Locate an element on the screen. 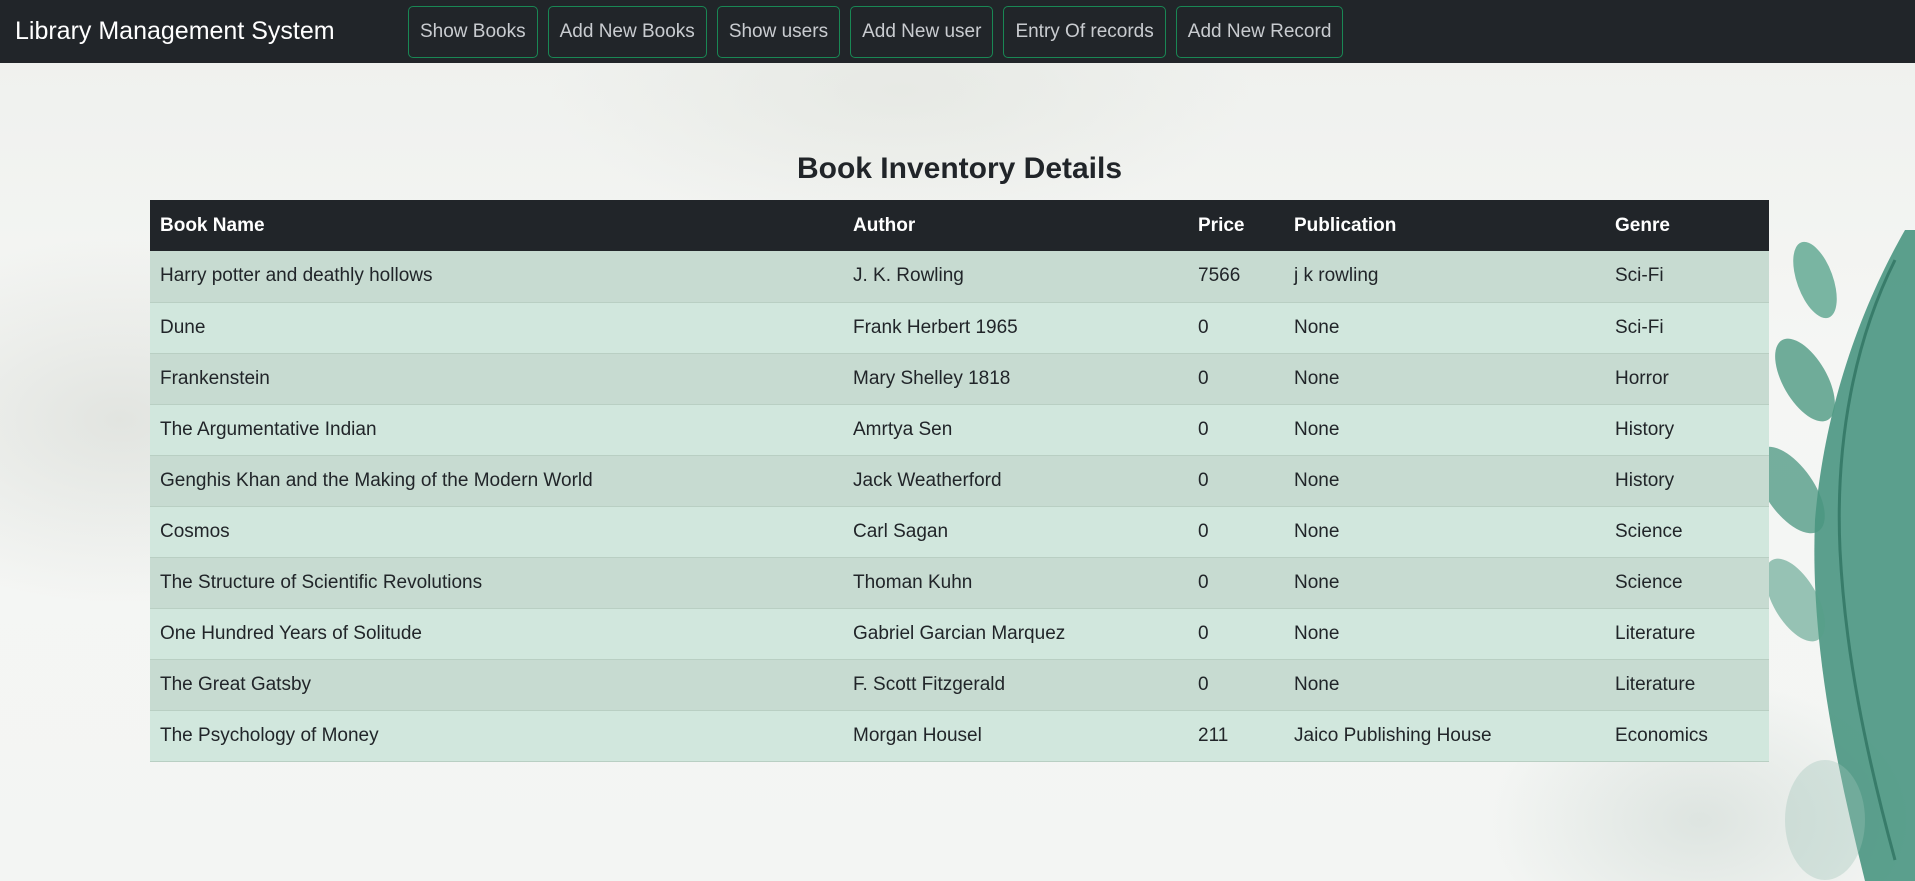  cell-author: F. Scott Fitzgerald is located at coordinates (929, 684).